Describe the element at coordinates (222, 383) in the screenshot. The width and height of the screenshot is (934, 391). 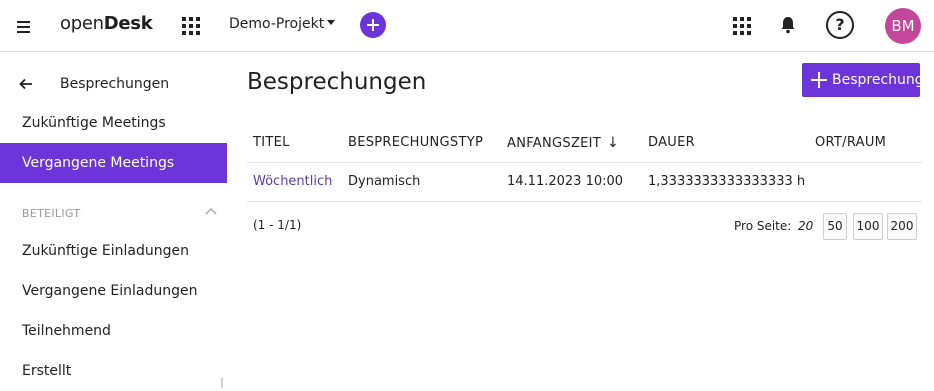
I see `sidebar-scrollbar` at that location.